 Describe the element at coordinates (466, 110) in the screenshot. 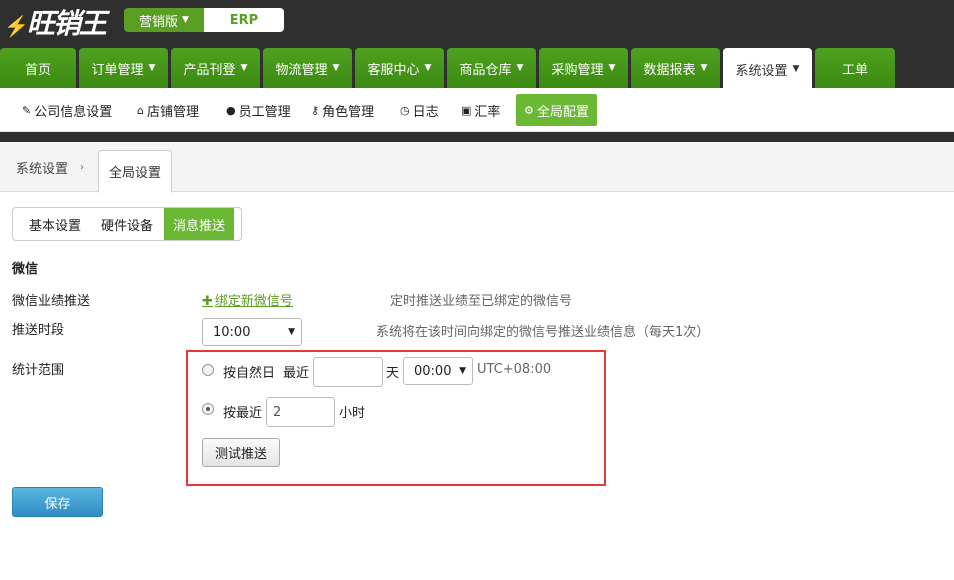

I see `money-icon: ▣` at that location.